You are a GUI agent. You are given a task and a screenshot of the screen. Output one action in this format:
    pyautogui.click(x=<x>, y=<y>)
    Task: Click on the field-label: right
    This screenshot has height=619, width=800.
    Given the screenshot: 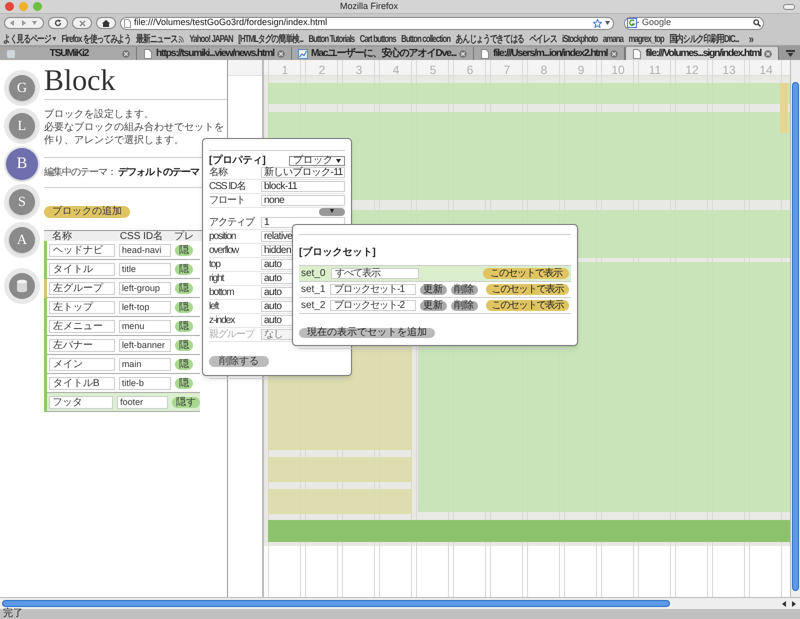 What is the action you would take?
    pyautogui.click(x=217, y=279)
    